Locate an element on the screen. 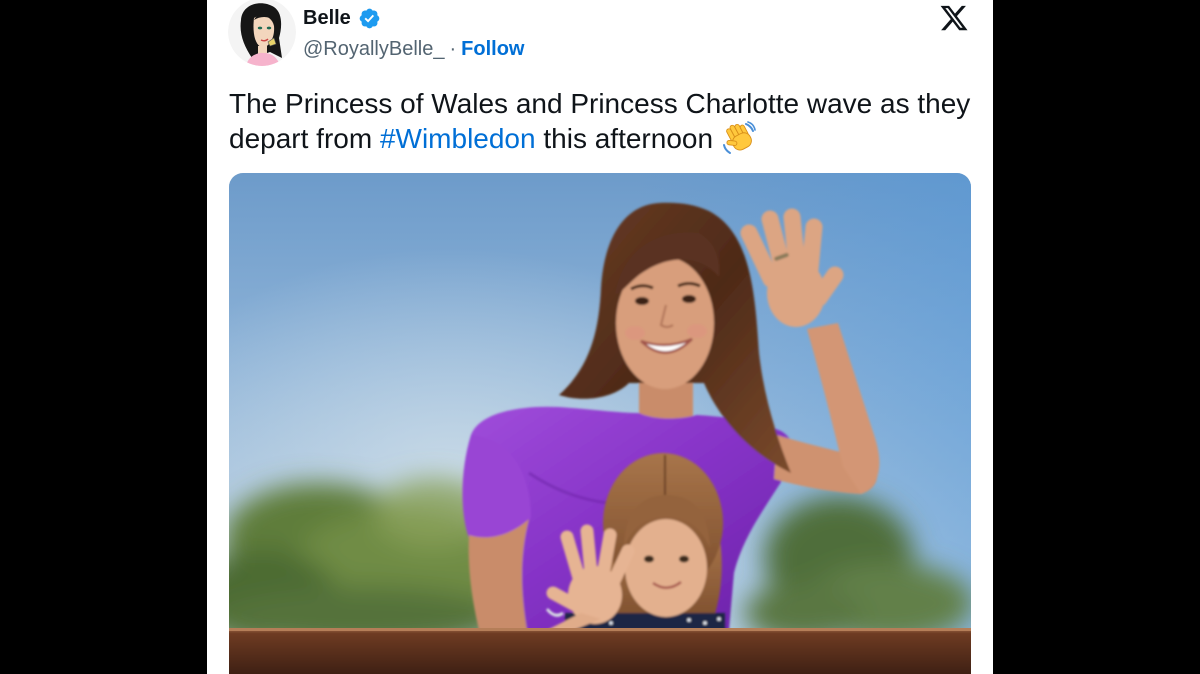  girl-eye-right is located at coordinates (684, 559).